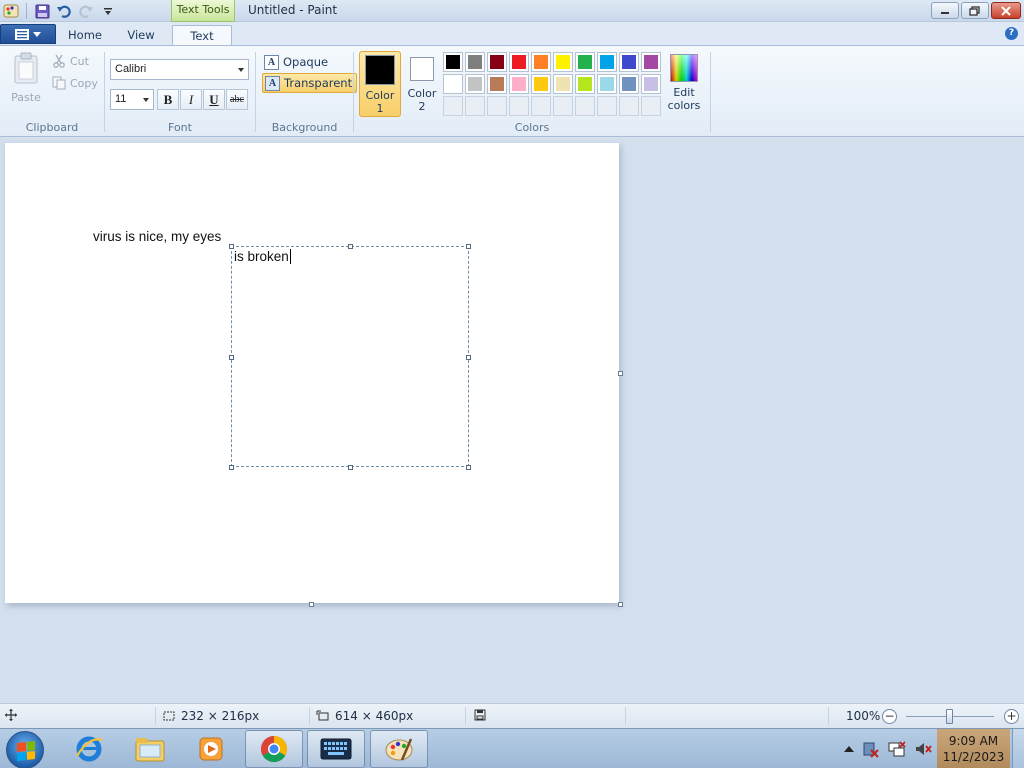  I want to click on taskbar-file-explorer, so click(150, 749).